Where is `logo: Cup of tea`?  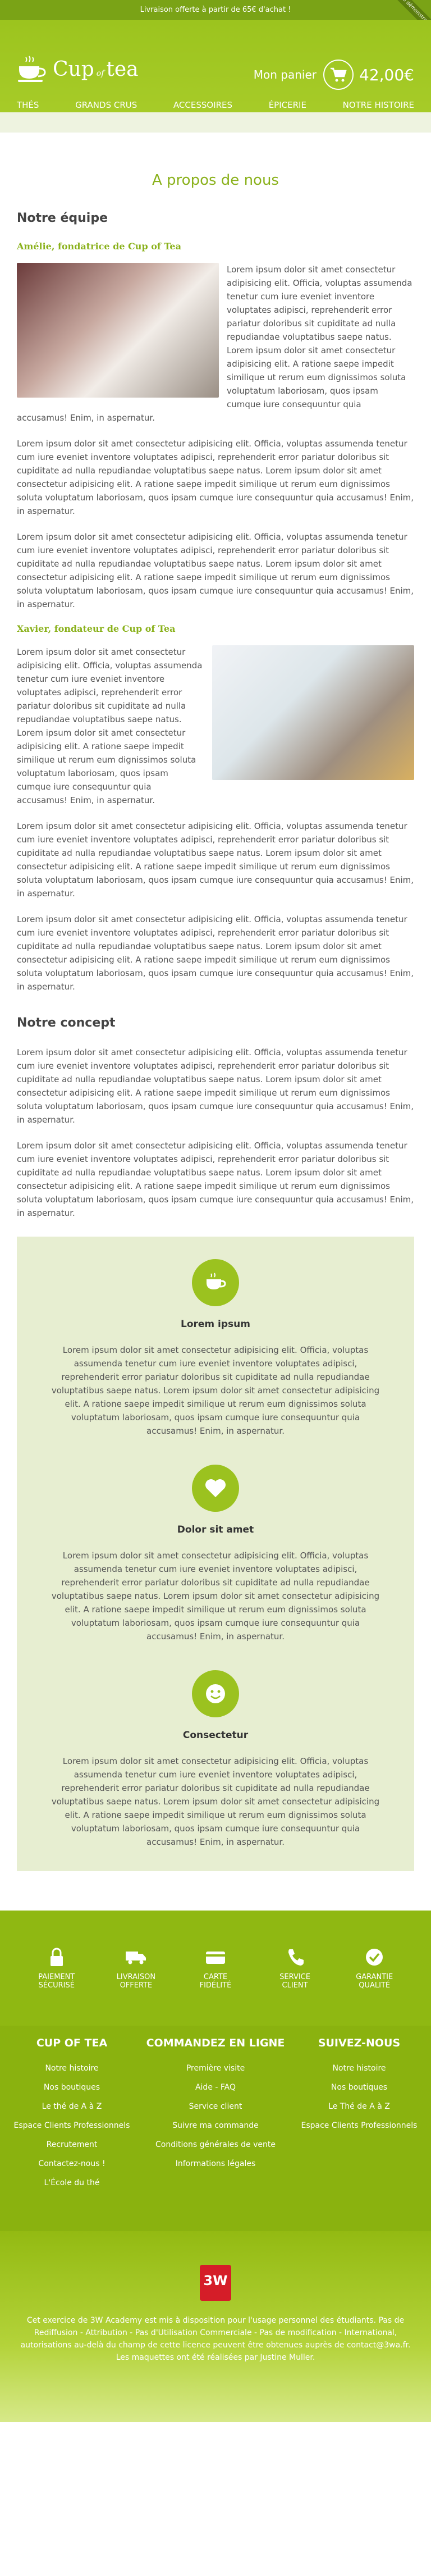
logo: Cup of tea is located at coordinates (78, 69).